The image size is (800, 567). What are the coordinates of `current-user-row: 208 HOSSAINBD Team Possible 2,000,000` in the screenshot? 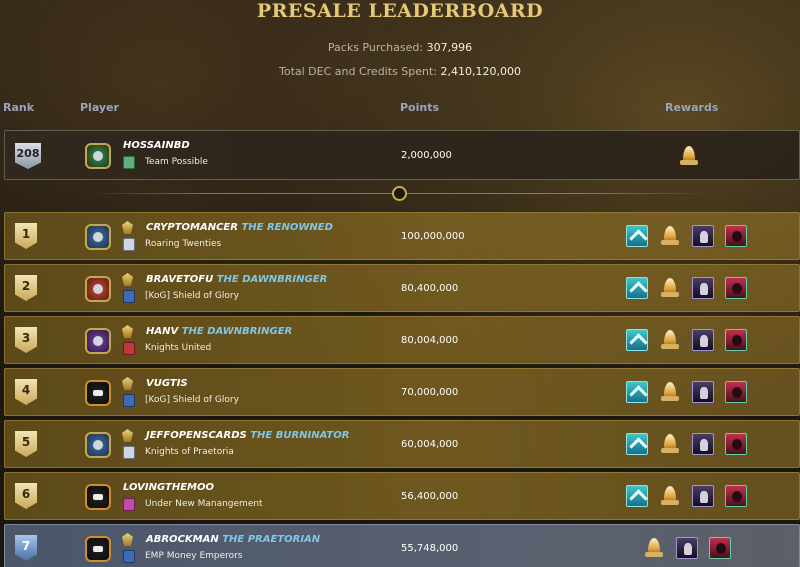 It's located at (402, 155).